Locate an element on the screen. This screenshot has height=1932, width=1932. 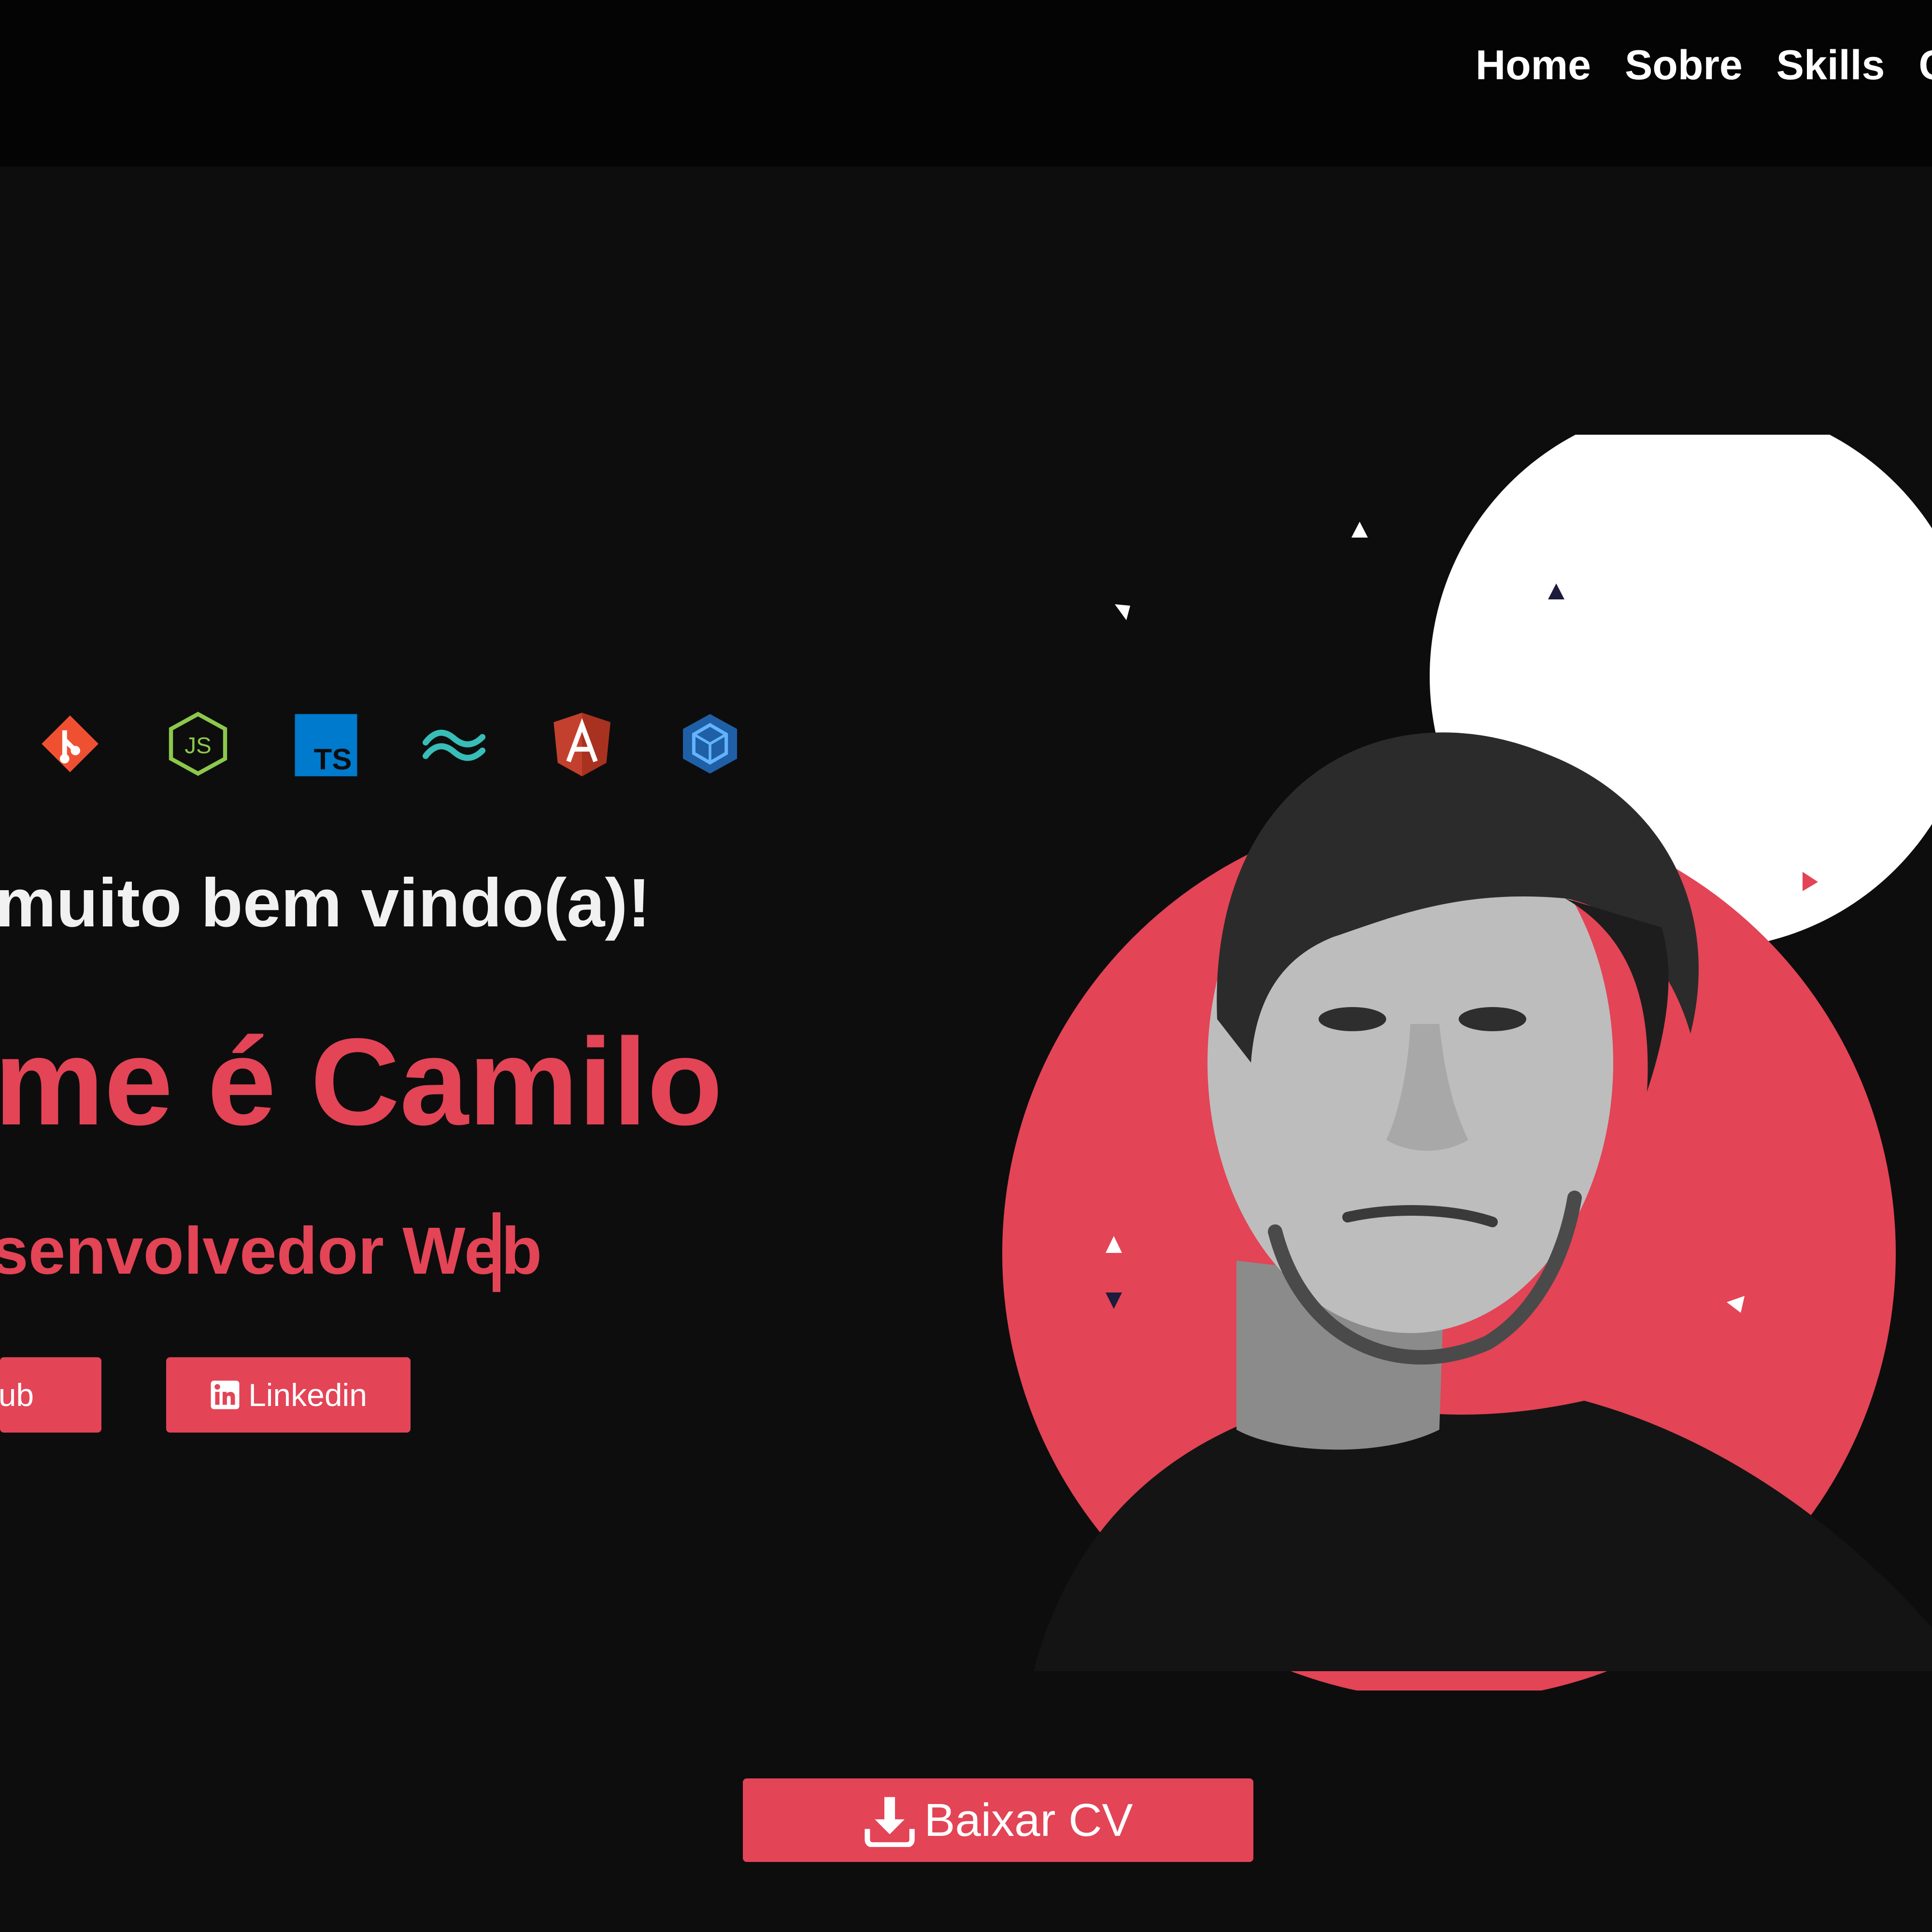
nav-link-skills: Skills is located at coordinates (1830, 65).